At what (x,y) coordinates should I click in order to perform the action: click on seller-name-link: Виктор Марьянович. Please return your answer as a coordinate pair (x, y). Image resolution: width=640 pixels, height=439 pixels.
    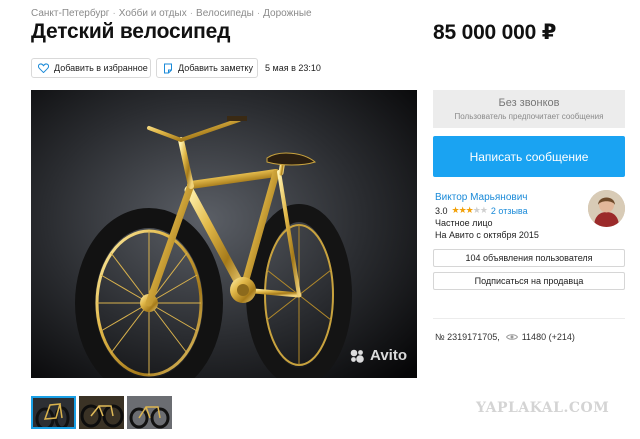
    Looking at the image, I should click on (481, 197).